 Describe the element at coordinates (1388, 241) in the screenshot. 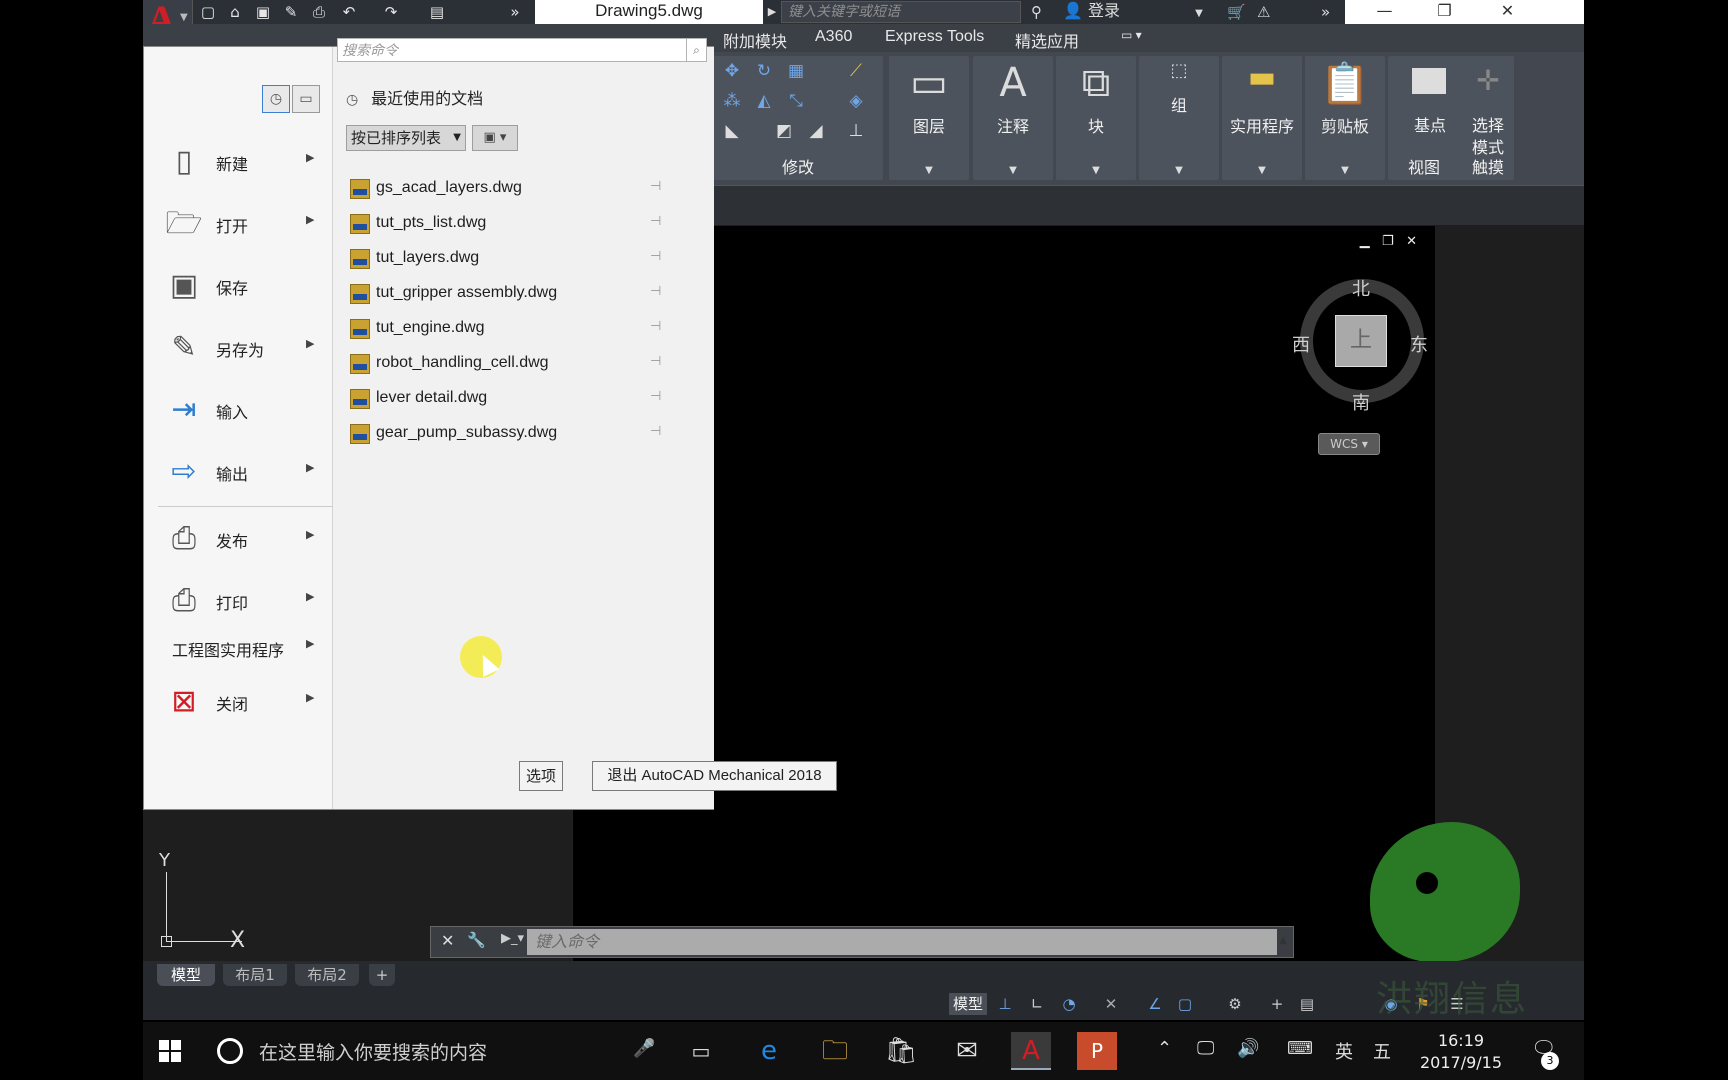

I see `viewport-restore-icon: ❐` at that location.